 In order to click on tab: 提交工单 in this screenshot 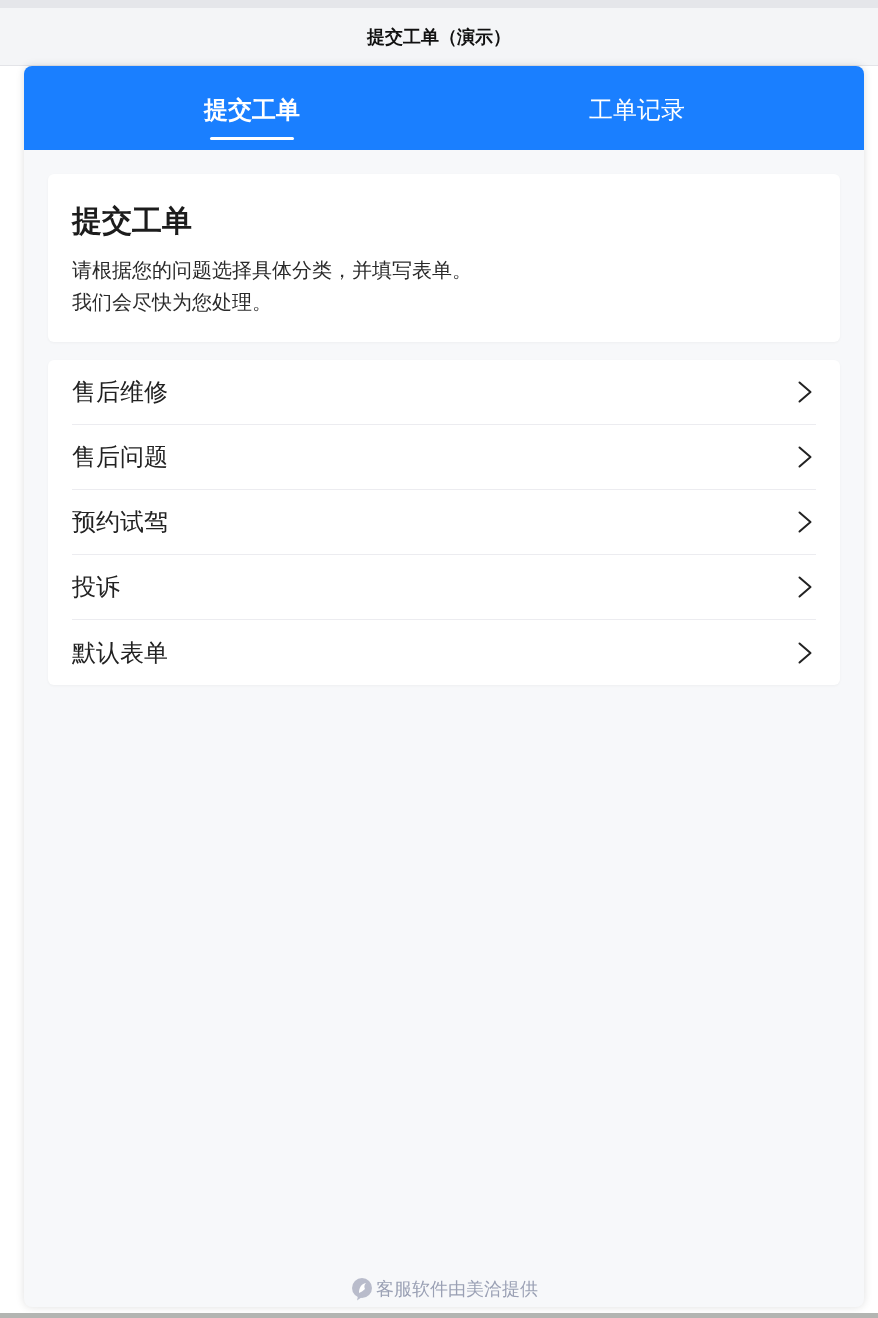, I will do `click(251, 111)`.